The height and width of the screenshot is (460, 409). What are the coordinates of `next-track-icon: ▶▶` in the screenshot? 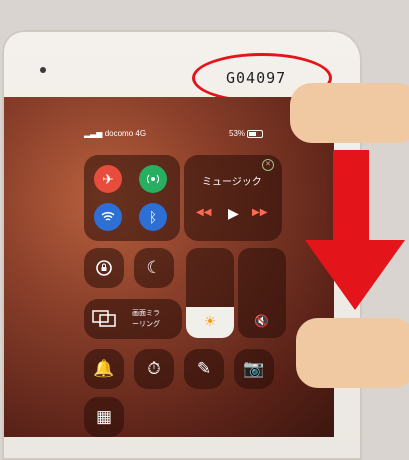 It's located at (259, 212).